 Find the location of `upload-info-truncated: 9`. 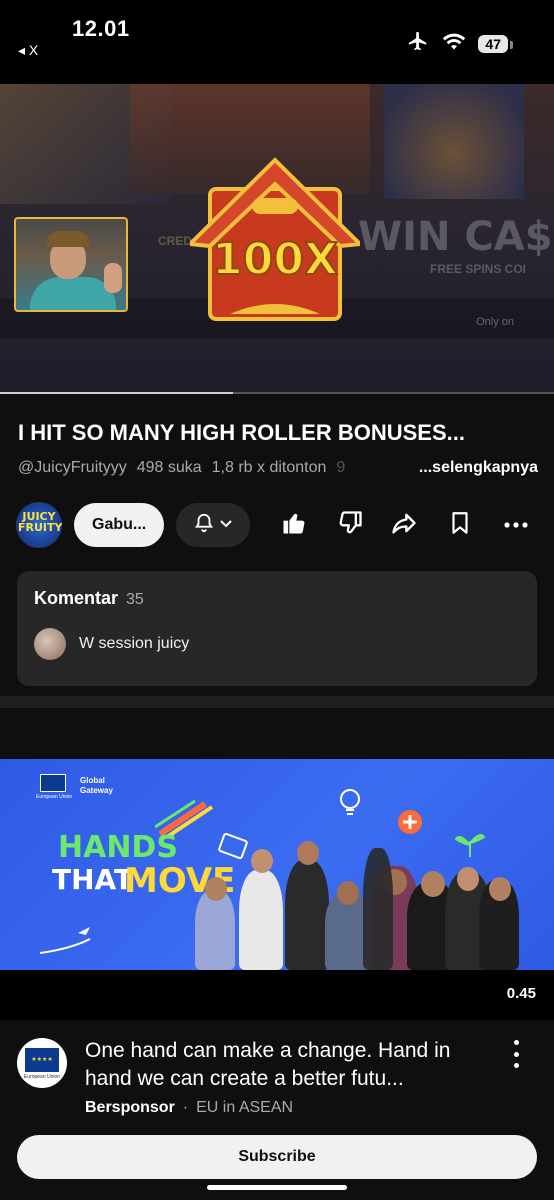

upload-info-truncated: 9 is located at coordinates (341, 467).